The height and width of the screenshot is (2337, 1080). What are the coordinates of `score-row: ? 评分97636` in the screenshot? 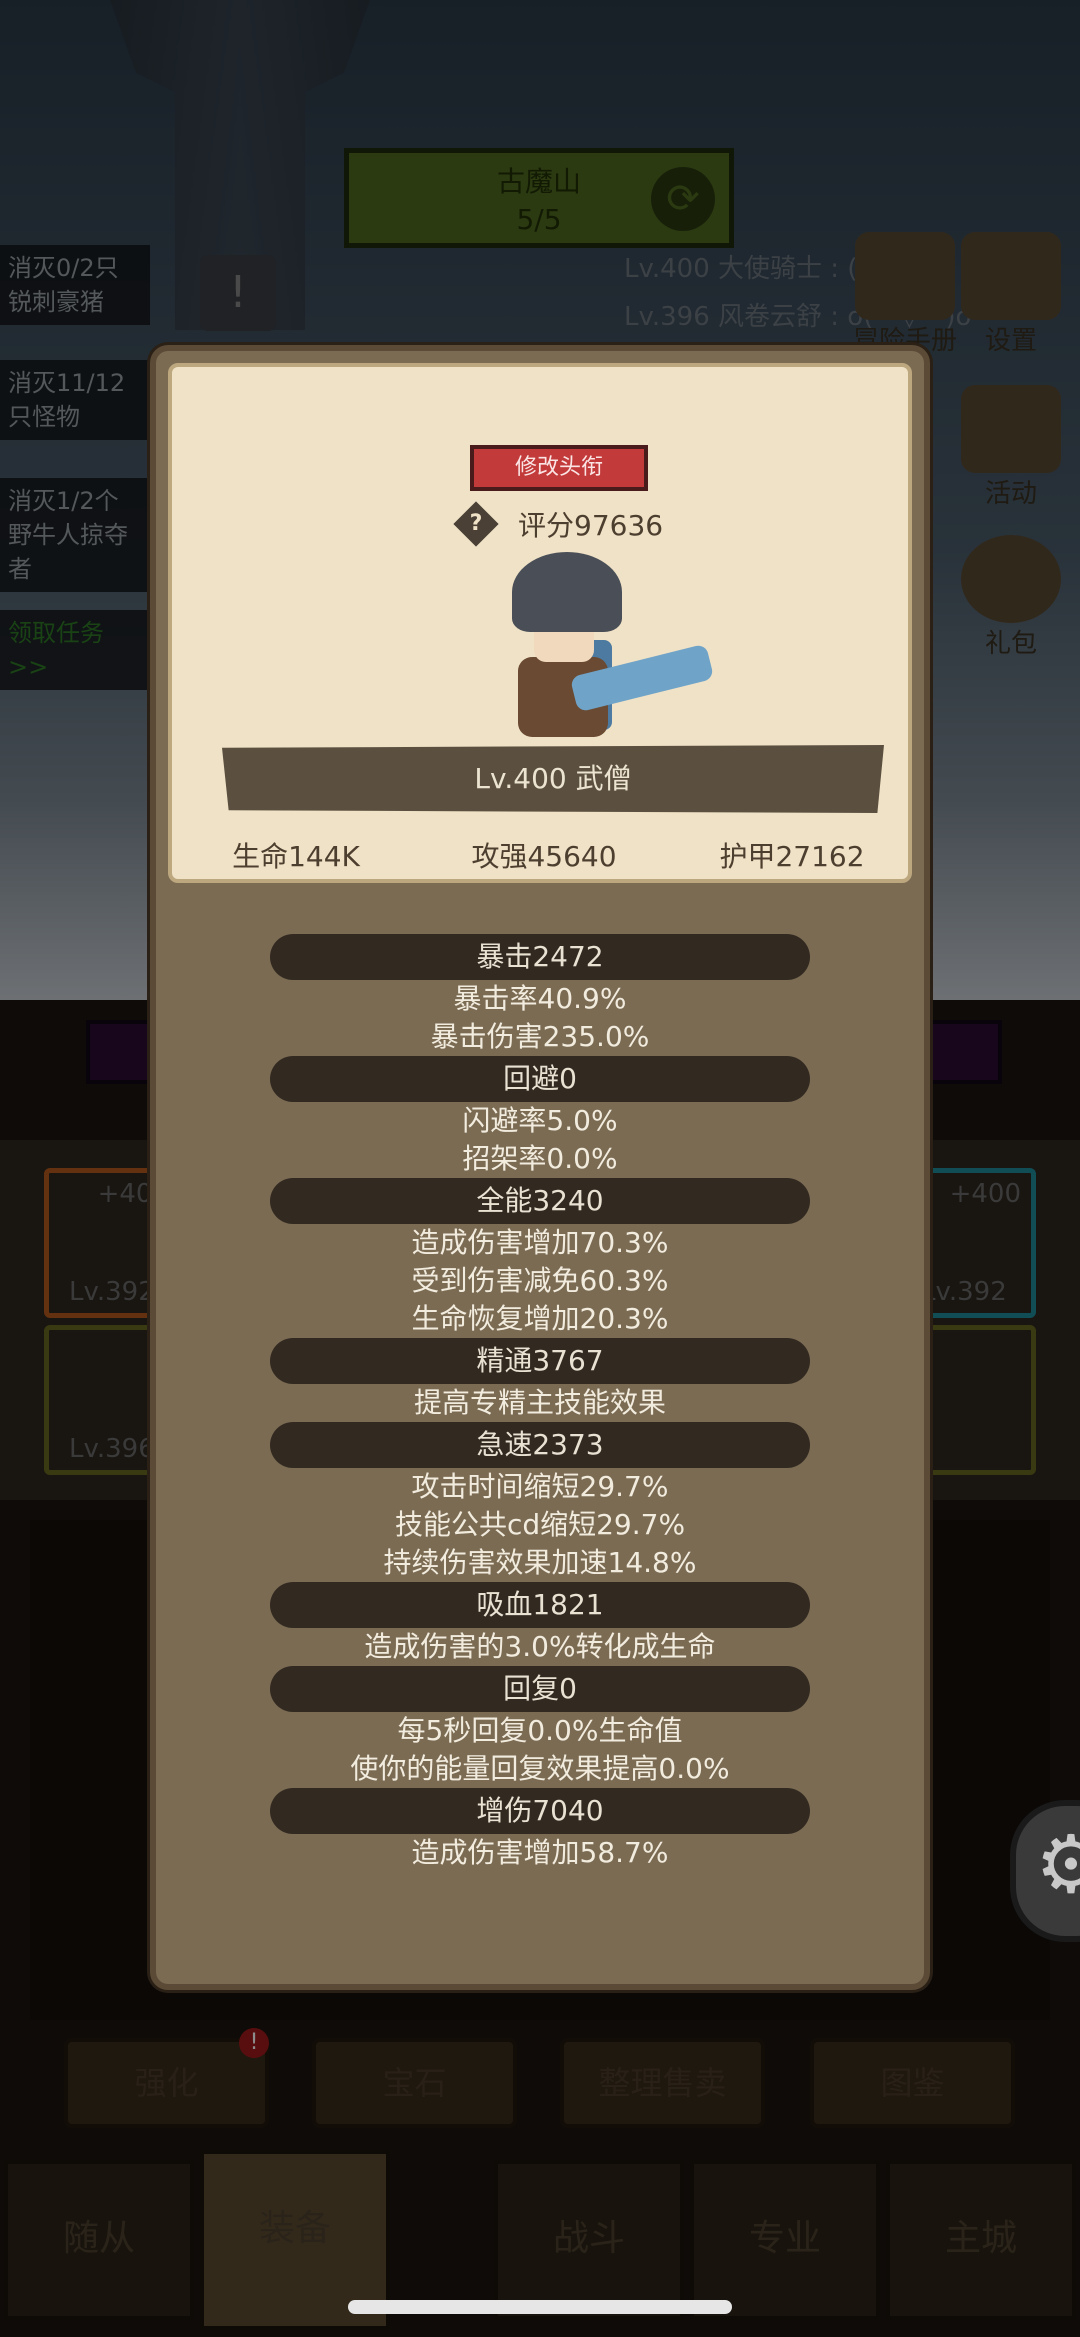 It's located at (558, 524).